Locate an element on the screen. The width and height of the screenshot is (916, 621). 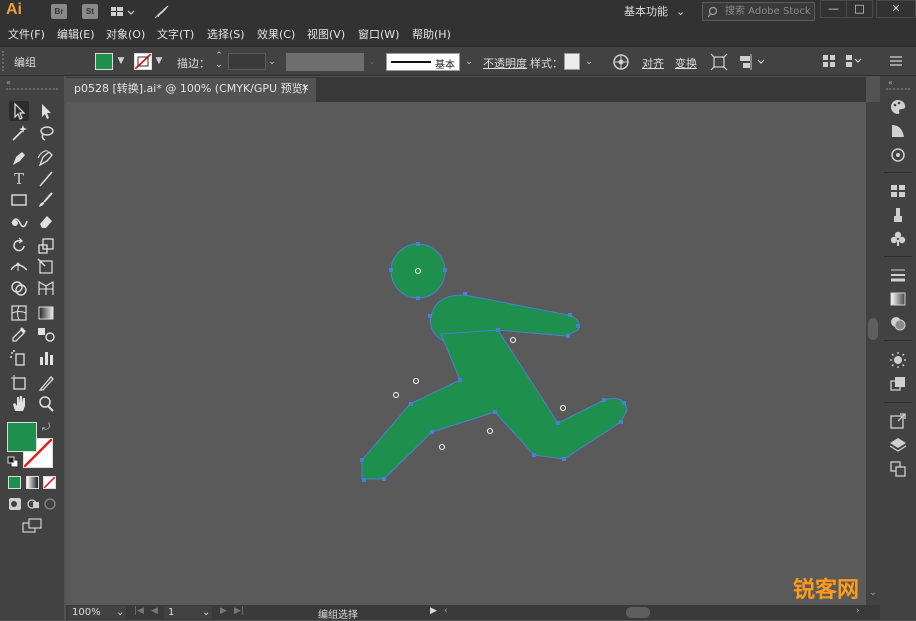
opacity-link: 不透明度 is located at coordinates (505, 63).